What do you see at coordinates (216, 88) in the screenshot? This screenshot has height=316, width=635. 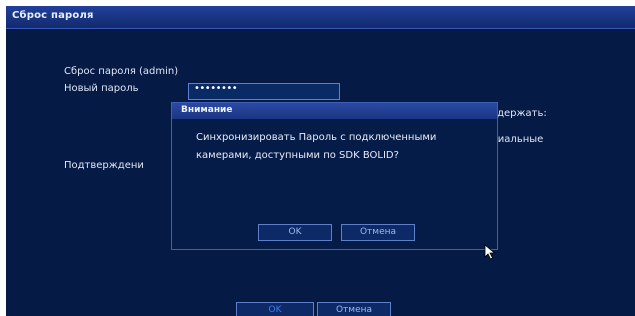 I see `new-password-value: ••••••••` at bounding box center [216, 88].